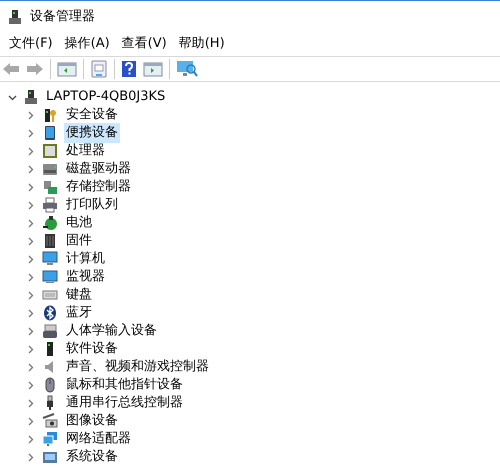 This screenshot has width=500, height=468. Describe the element at coordinates (106, 97) in the screenshot. I see `tree-item: LAPTOP-4QB0J3KS` at that location.